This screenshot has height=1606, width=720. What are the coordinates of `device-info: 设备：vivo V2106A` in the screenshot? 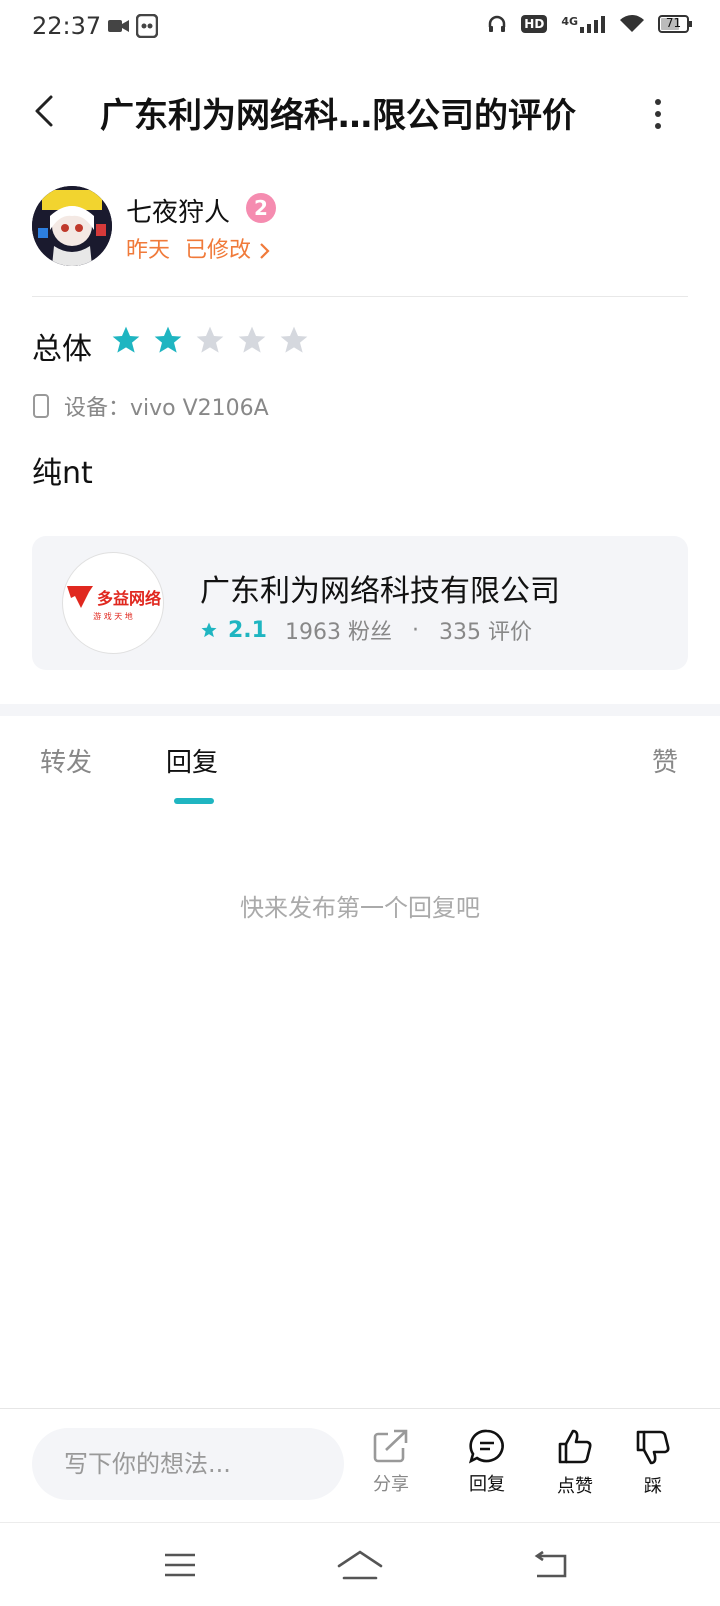 It's located at (150, 406).